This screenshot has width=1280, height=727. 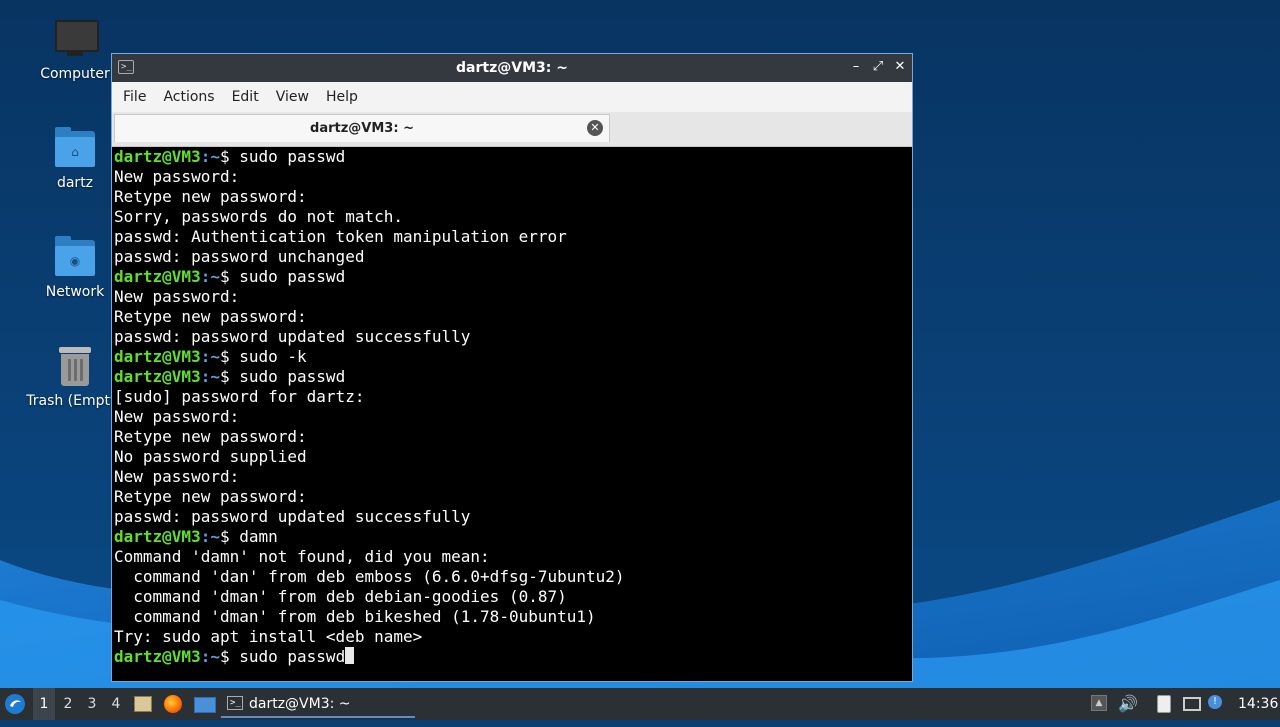 I want to click on firefox-icon, so click(x=173, y=704).